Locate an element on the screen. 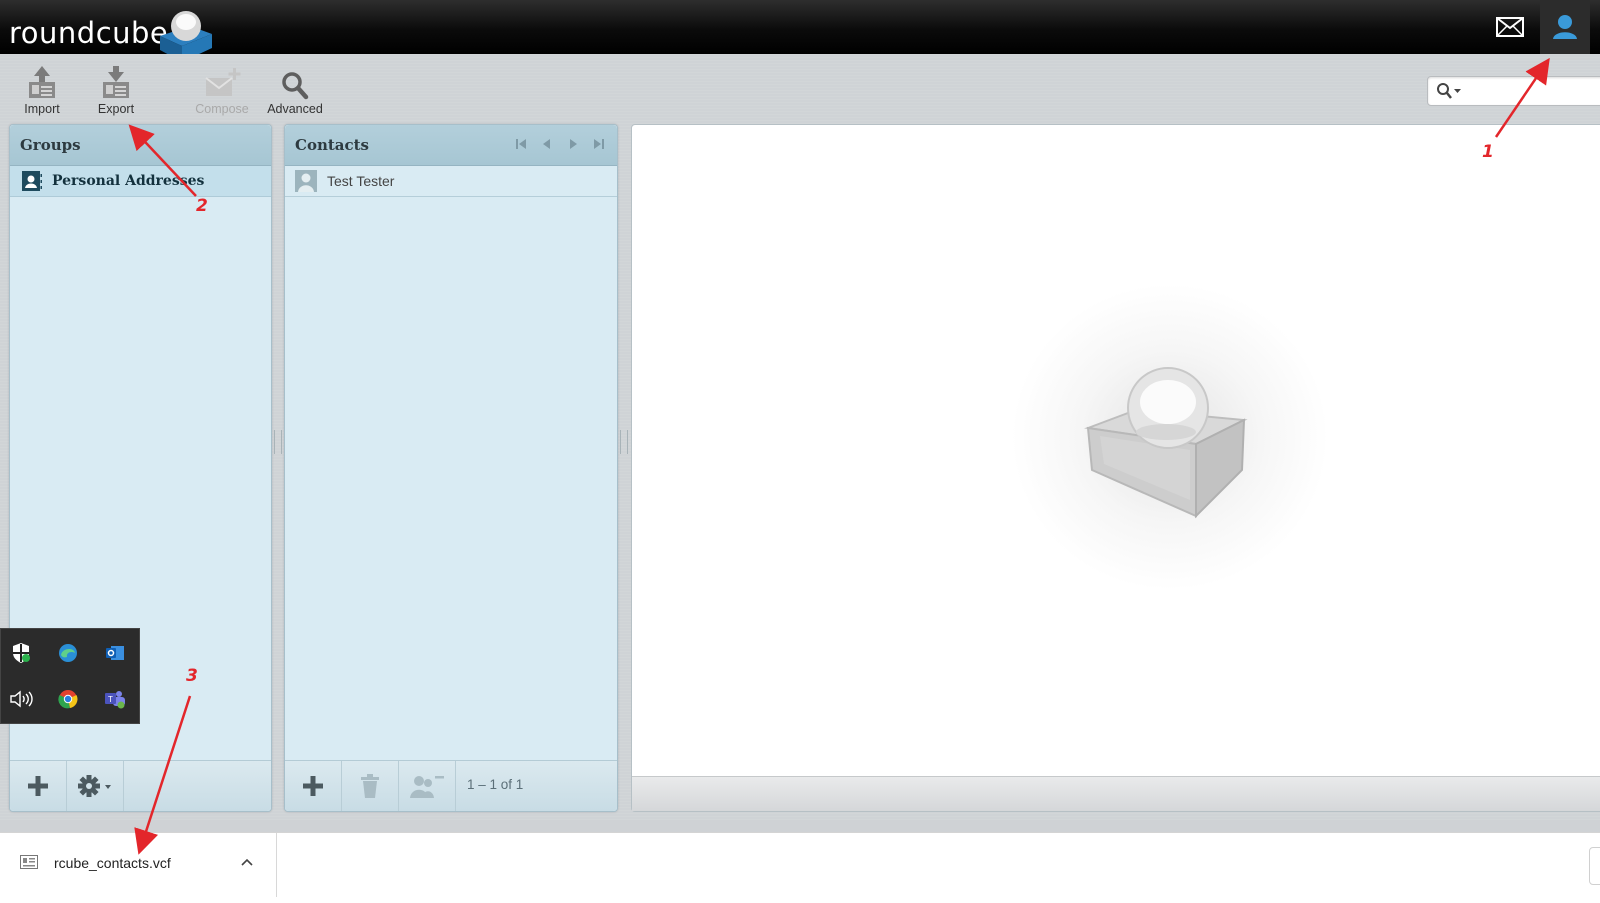  defender-icon is located at coordinates (21, 653).